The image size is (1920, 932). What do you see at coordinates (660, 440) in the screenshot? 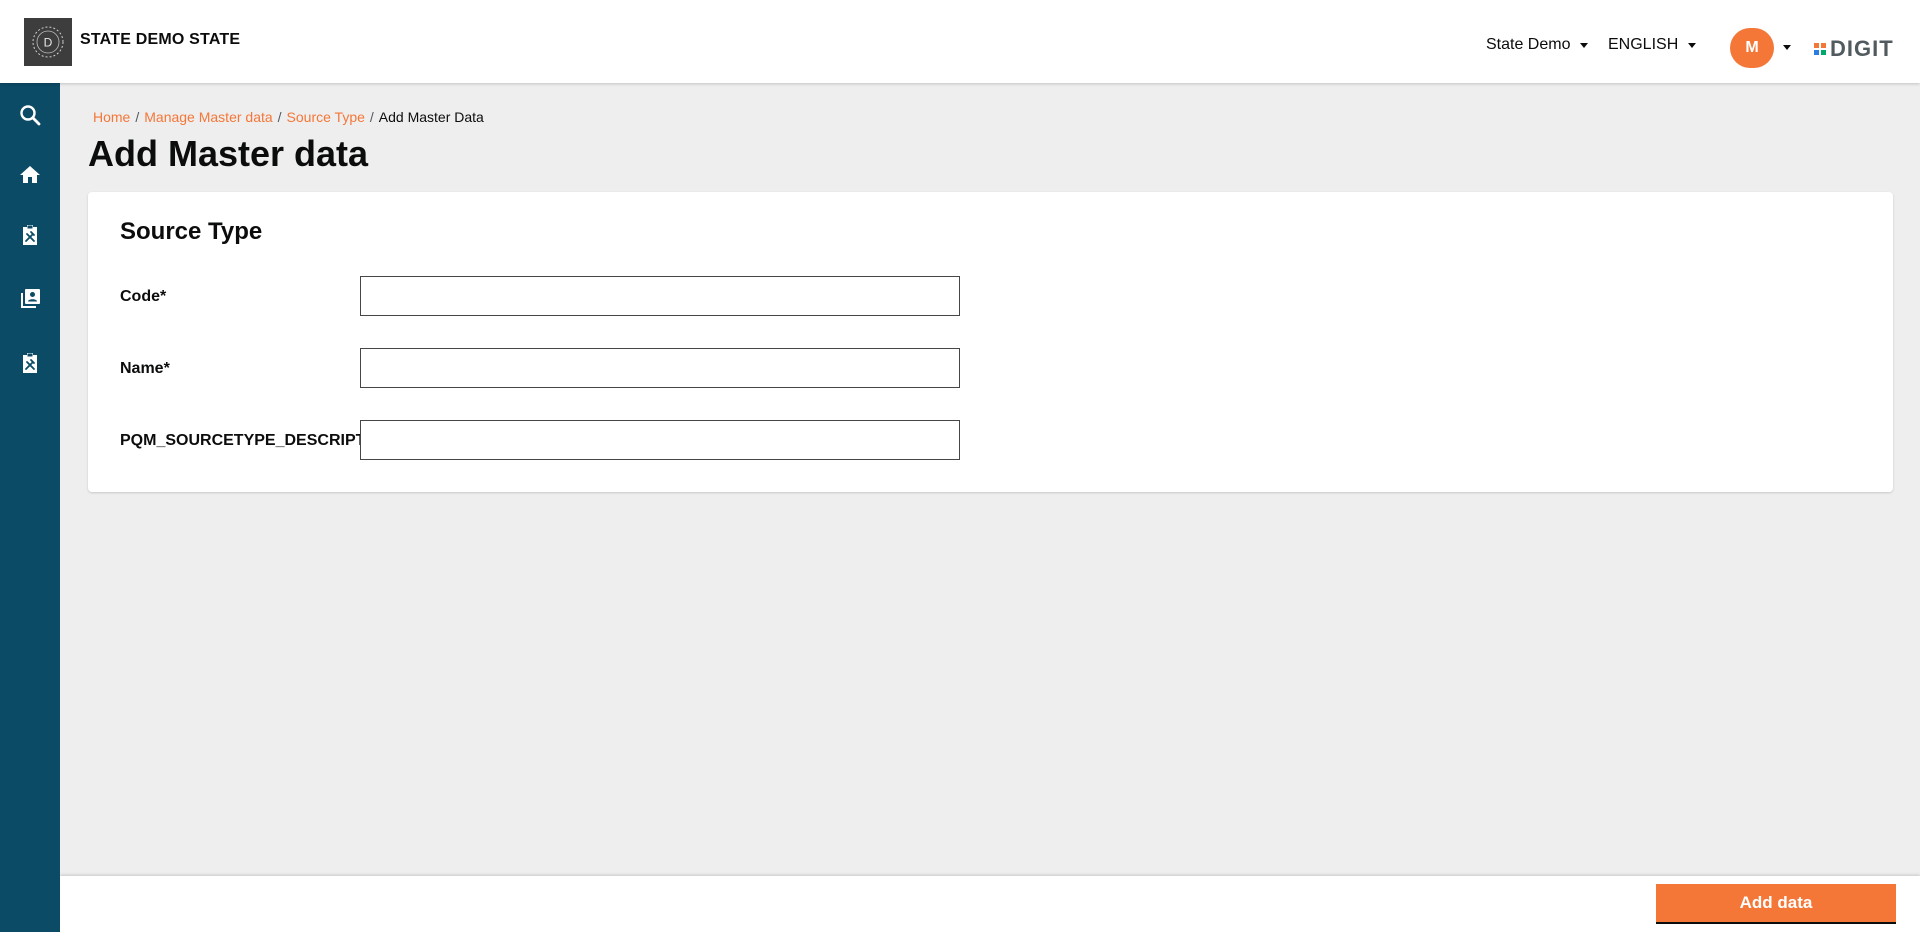
I see `description-input` at bounding box center [660, 440].